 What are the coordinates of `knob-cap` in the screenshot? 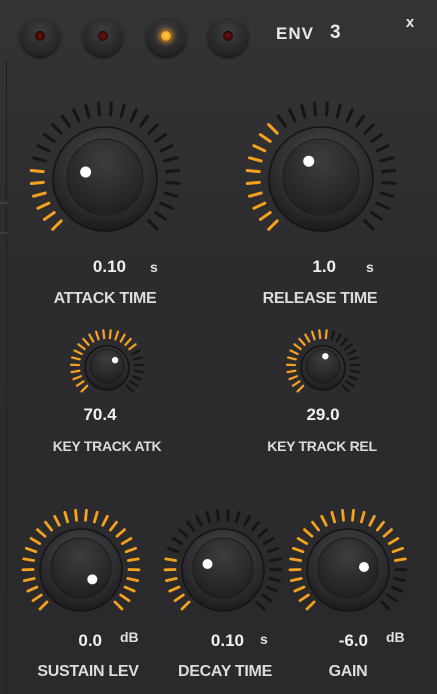 It's located at (107, 366).